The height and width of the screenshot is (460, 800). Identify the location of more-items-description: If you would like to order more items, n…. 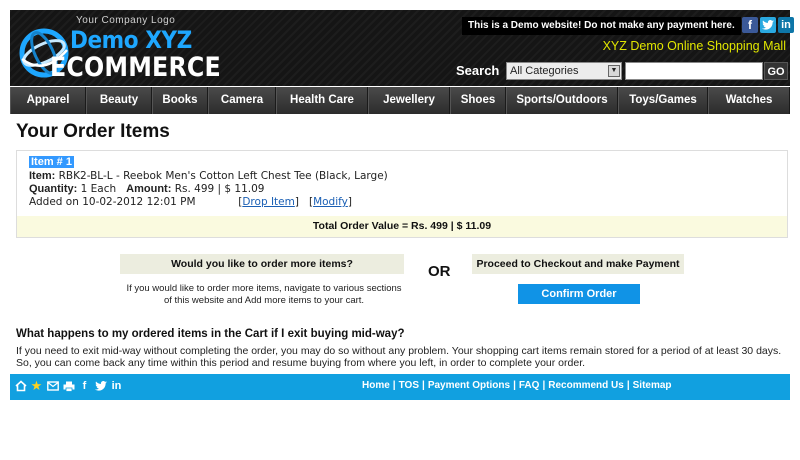
(264, 294).